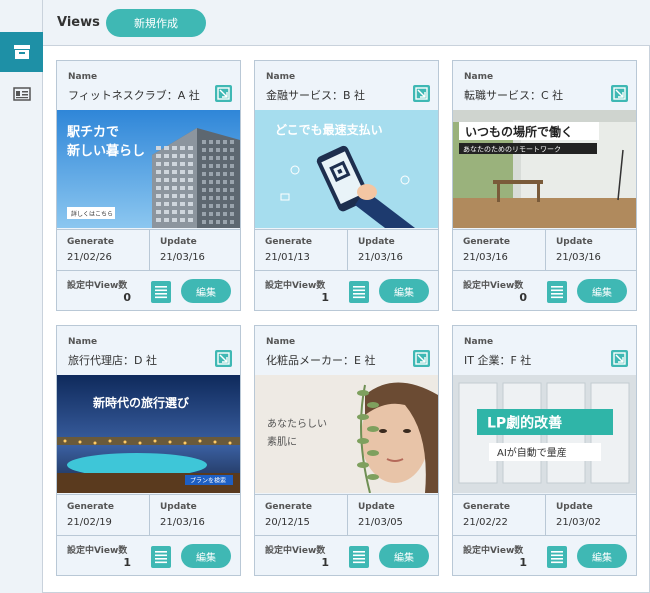 The image size is (650, 593). What do you see at coordinates (148, 169) in the screenshot?
I see `card-thumbnail: 駅チカで 新しい暮らし 詳しくはこちら` at bounding box center [148, 169].